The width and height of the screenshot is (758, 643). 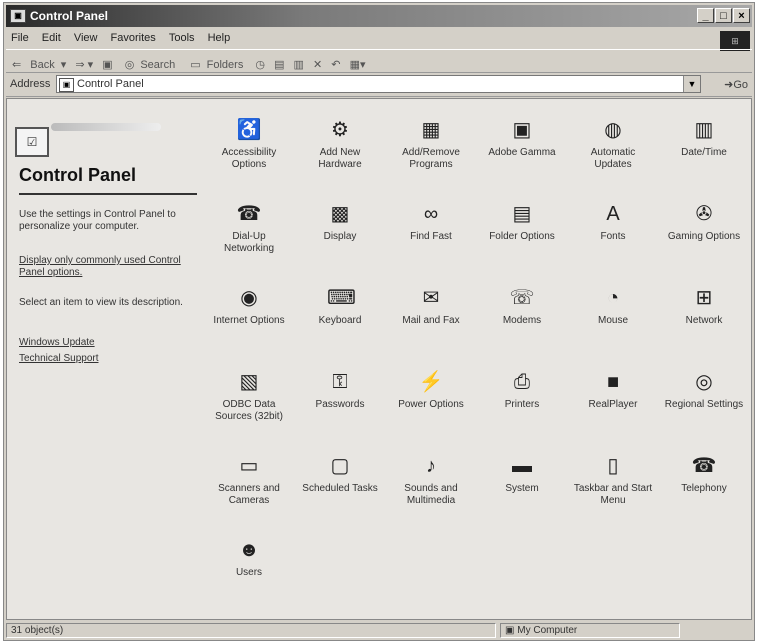 What do you see at coordinates (340, 320) in the screenshot?
I see `item-label: Keyboard` at bounding box center [340, 320].